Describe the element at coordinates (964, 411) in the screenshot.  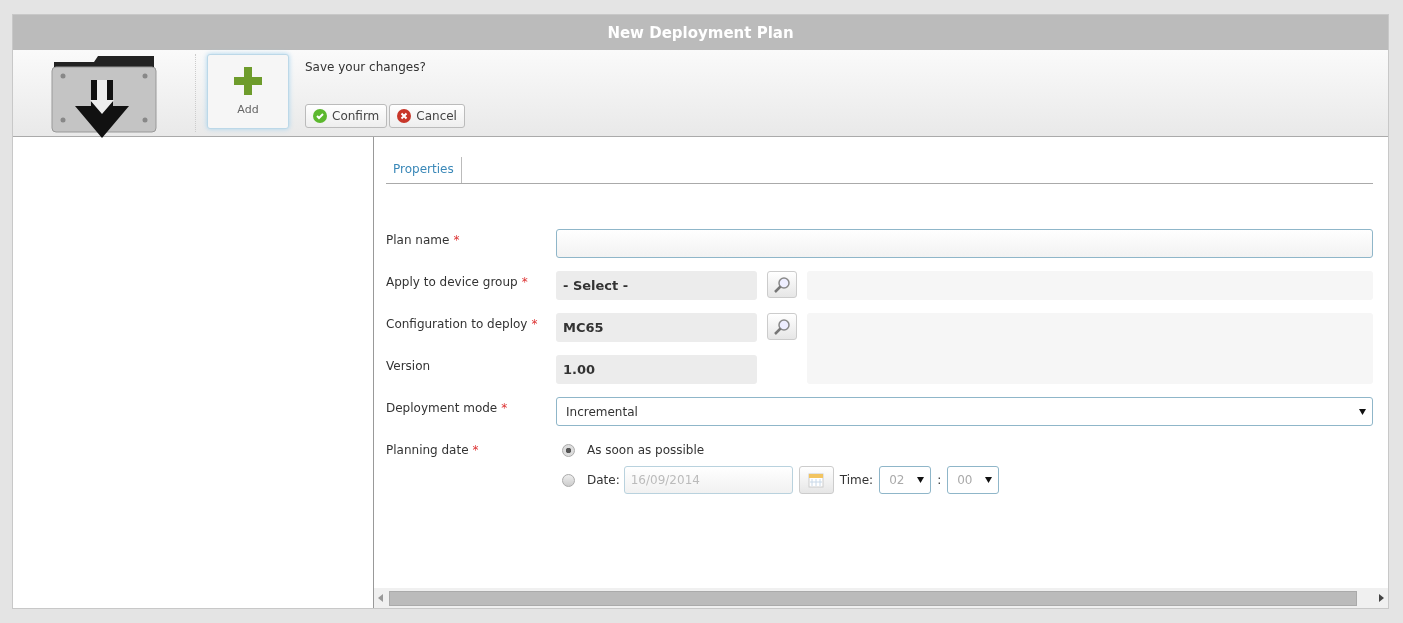
I see `mode-dropdown: Incremental` at that location.